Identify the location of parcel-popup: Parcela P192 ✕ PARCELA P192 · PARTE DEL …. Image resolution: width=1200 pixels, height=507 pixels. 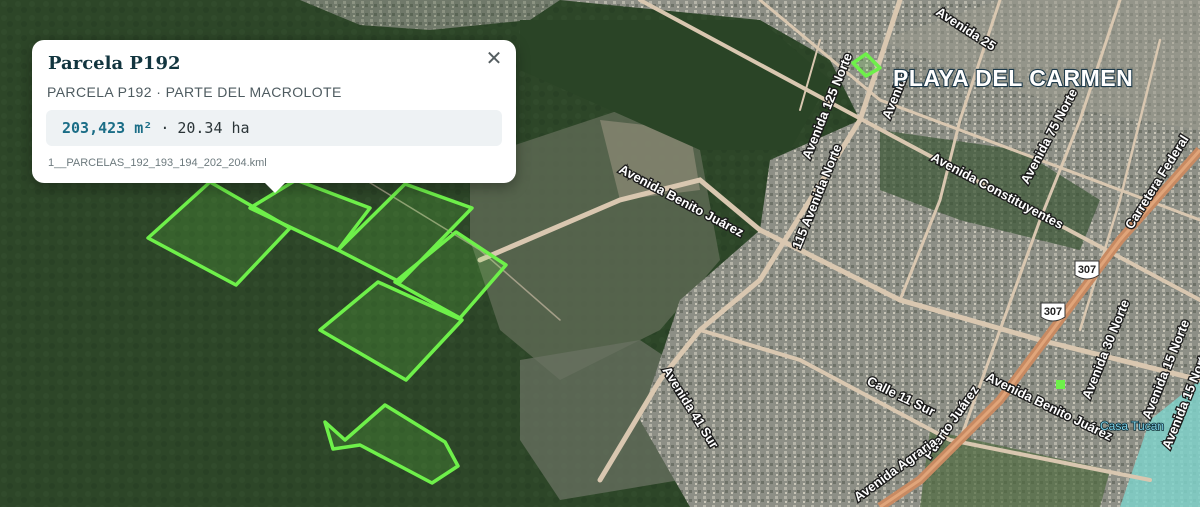
(274, 116).